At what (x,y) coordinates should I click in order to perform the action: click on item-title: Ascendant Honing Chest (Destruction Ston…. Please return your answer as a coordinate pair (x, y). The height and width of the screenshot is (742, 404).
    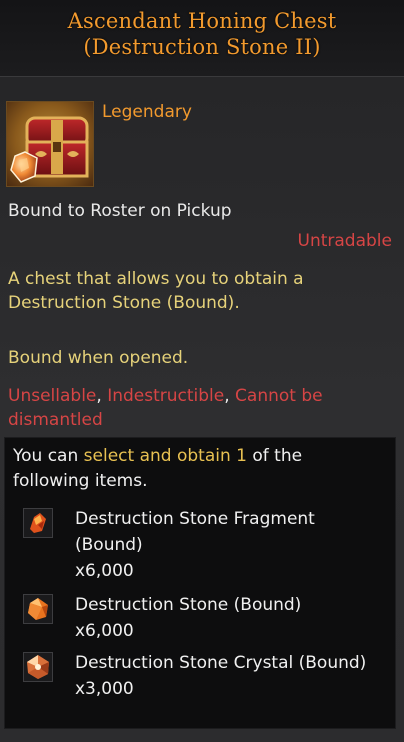
    Looking at the image, I should click on (202, 34).